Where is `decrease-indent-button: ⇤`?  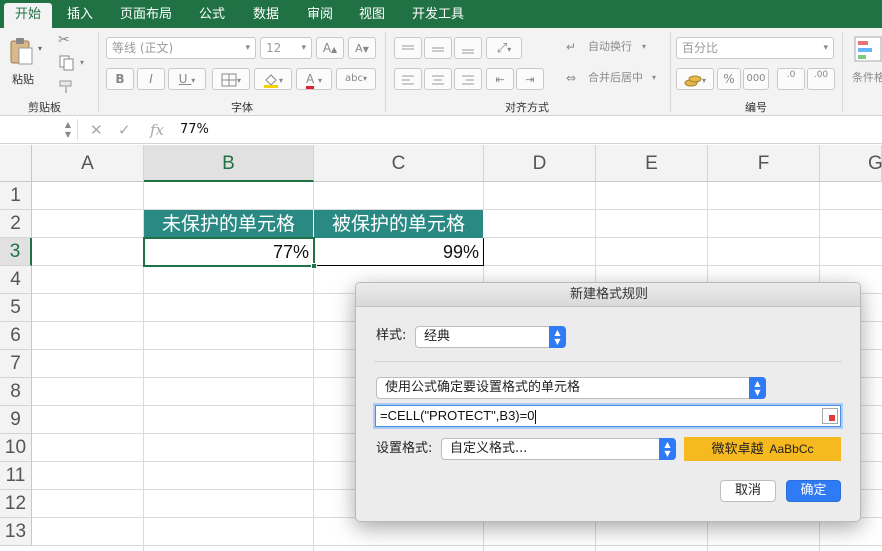 decrease-indent-button: ⇤ is located at coordinates (500, 79).